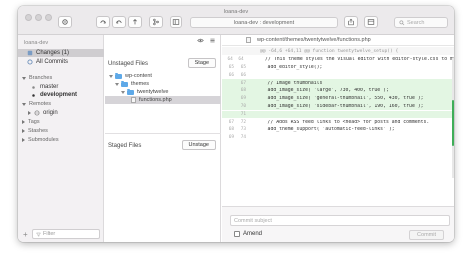 This screenshot has width=474, height=264. What do you see at coordinates (212, 40) in the screenshot?
I see `list-icon` at bounding box center [212, 40].